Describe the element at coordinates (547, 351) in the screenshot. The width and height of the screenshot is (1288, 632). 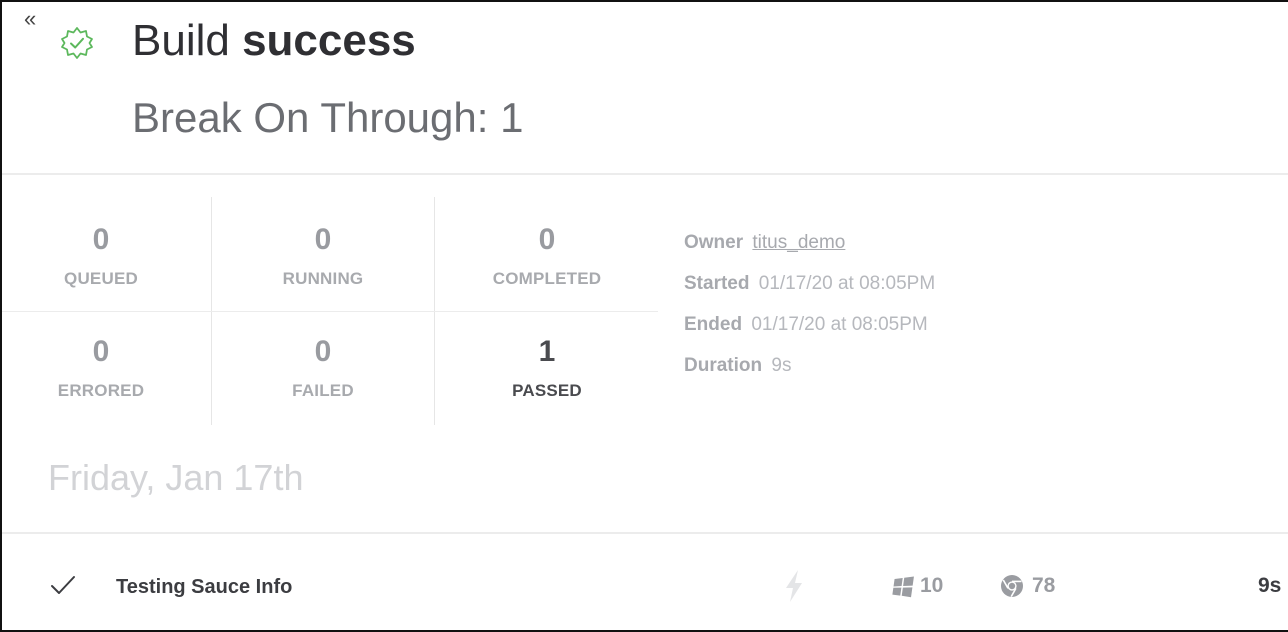
I see `stat-value: 1` at that location.